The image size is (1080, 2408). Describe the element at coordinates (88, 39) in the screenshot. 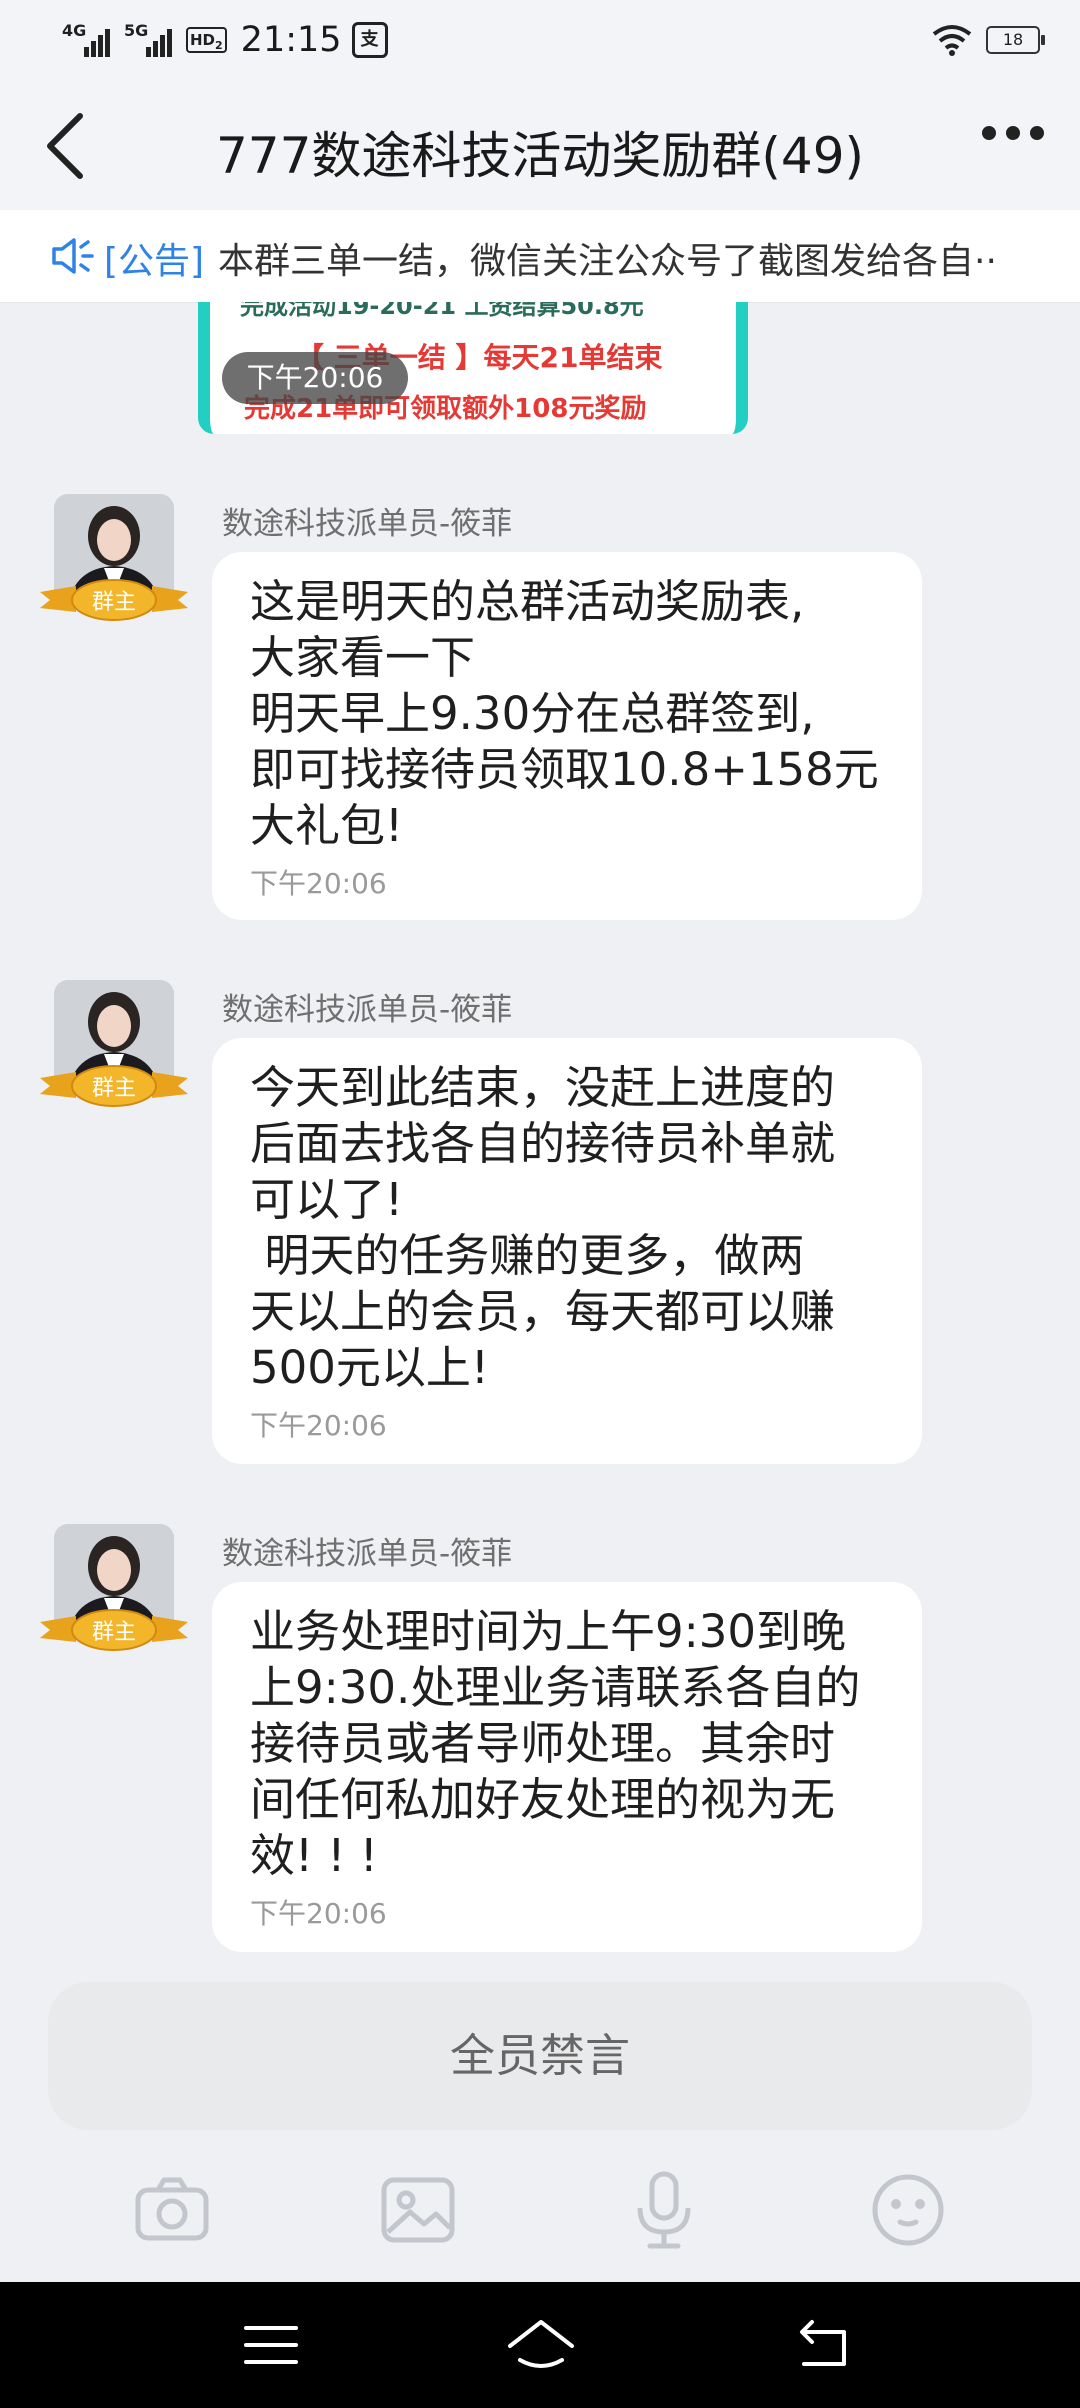

I see `signal-4g-icon: 4G` at that location.